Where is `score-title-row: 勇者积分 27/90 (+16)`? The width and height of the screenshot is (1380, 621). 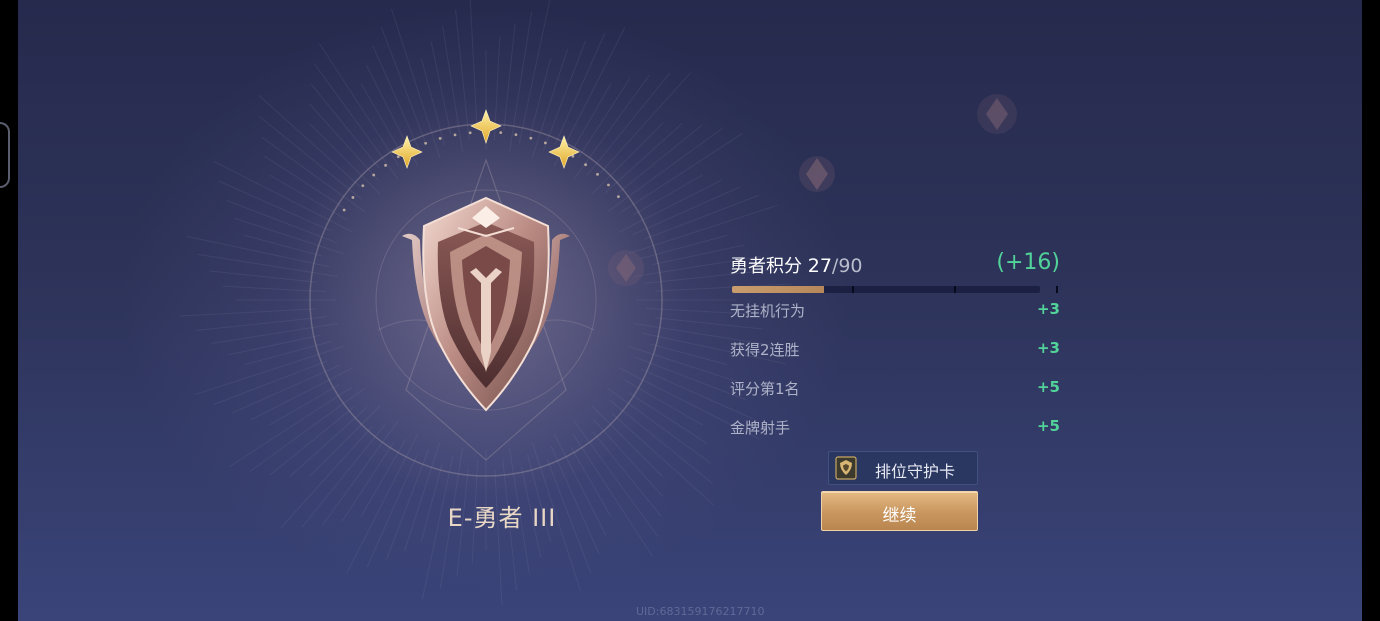 score-title-row: 勇者积分 27/90 (+16) is located at coordinates (895, 265).